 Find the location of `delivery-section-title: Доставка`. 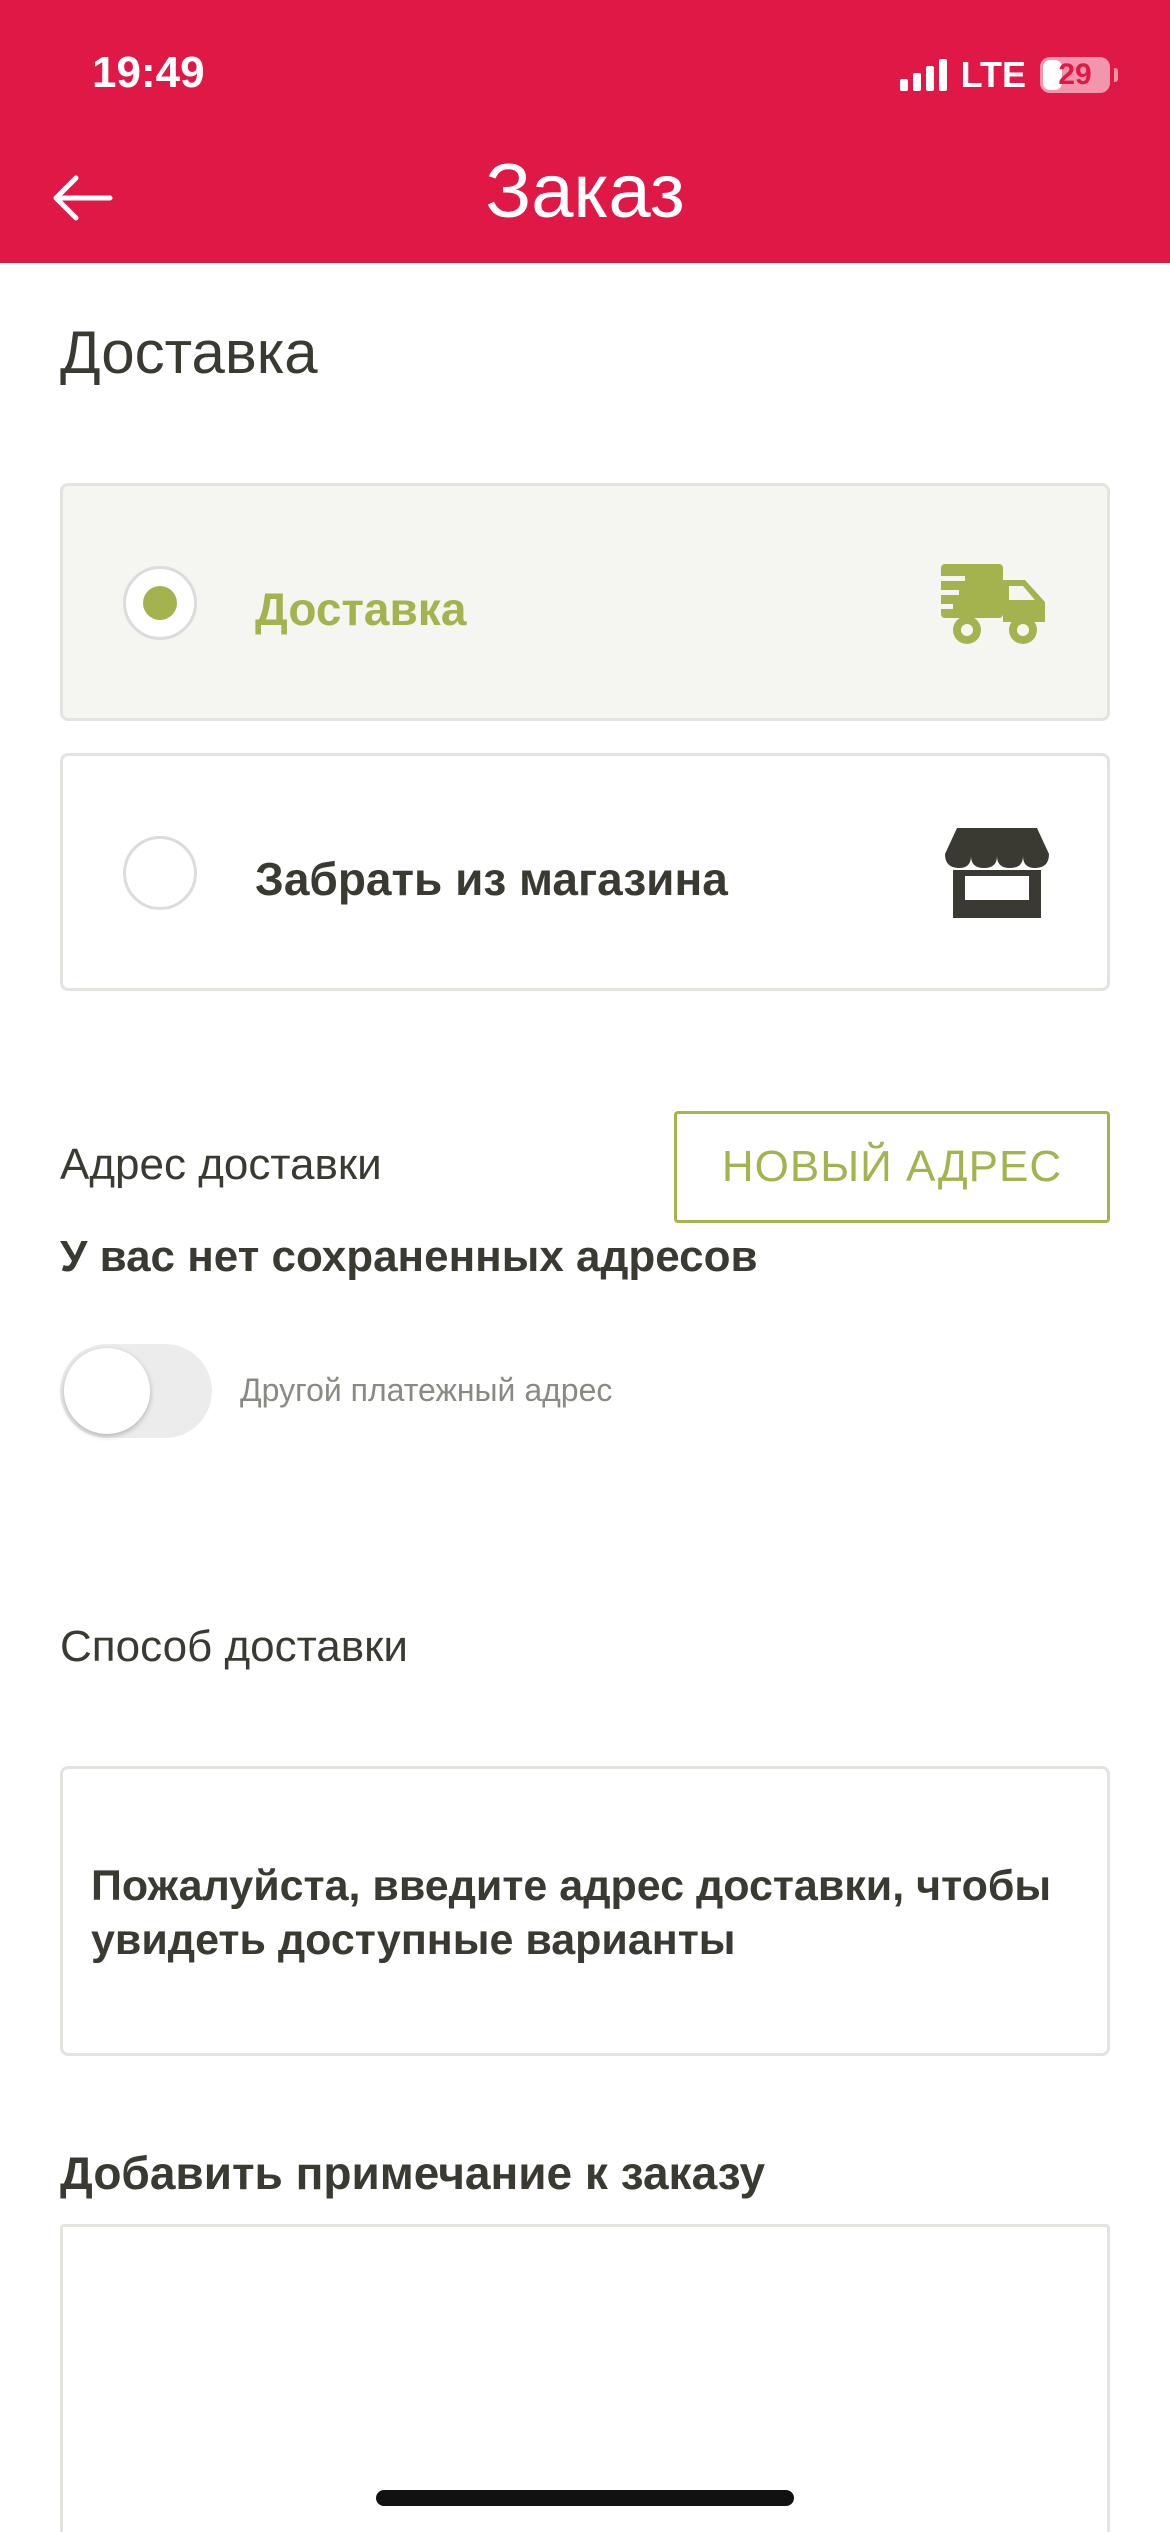

delivery-section-title: Доставка is located at coordinates (189, 352).